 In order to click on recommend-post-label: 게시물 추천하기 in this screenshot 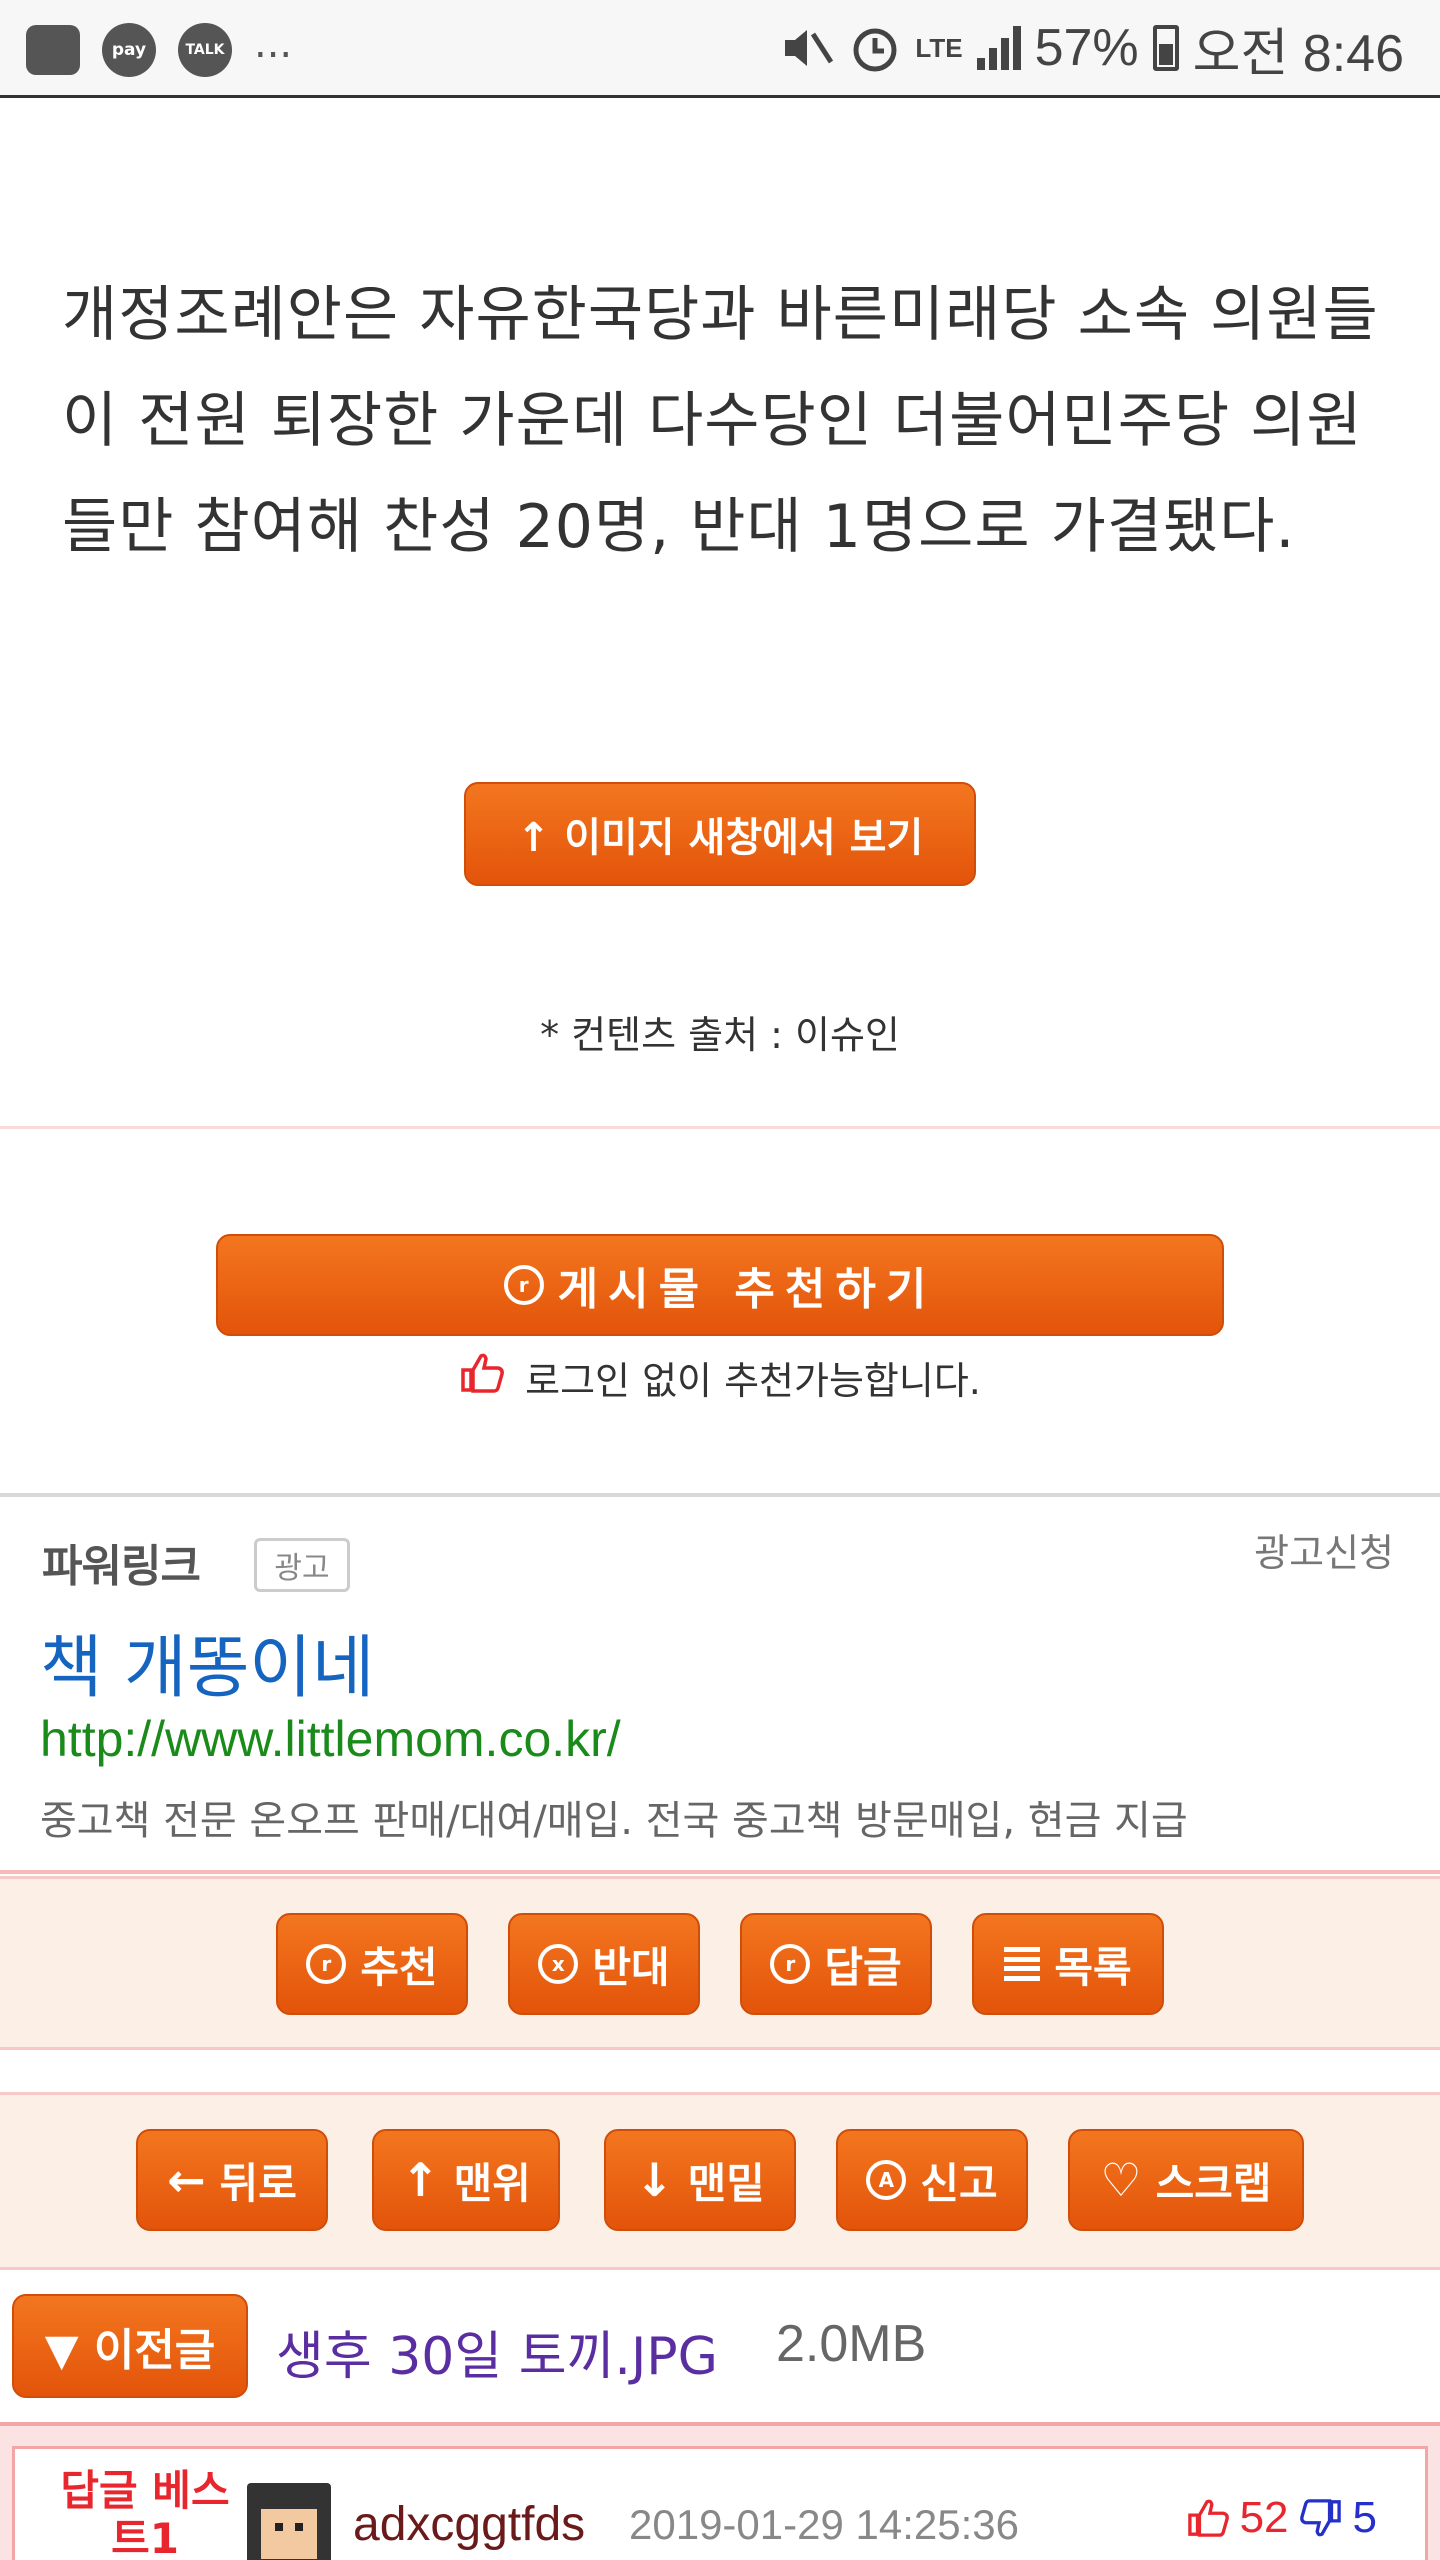, I will do `click(747, 1289)`.